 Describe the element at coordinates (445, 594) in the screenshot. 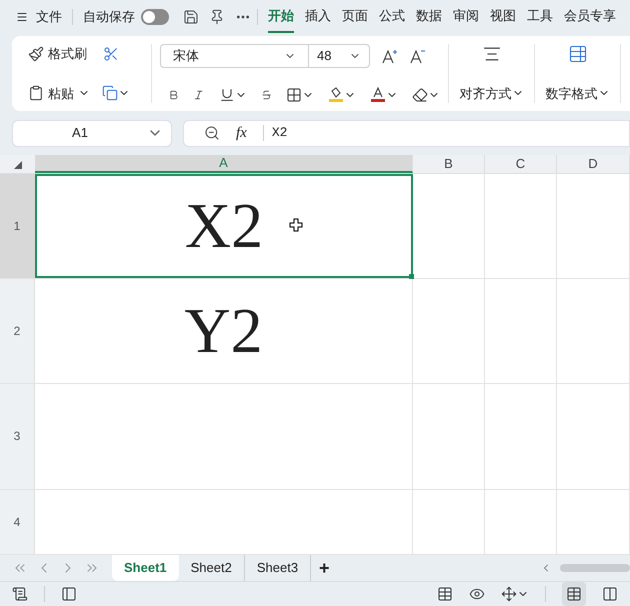

I see `table-protect-icon` at that location.